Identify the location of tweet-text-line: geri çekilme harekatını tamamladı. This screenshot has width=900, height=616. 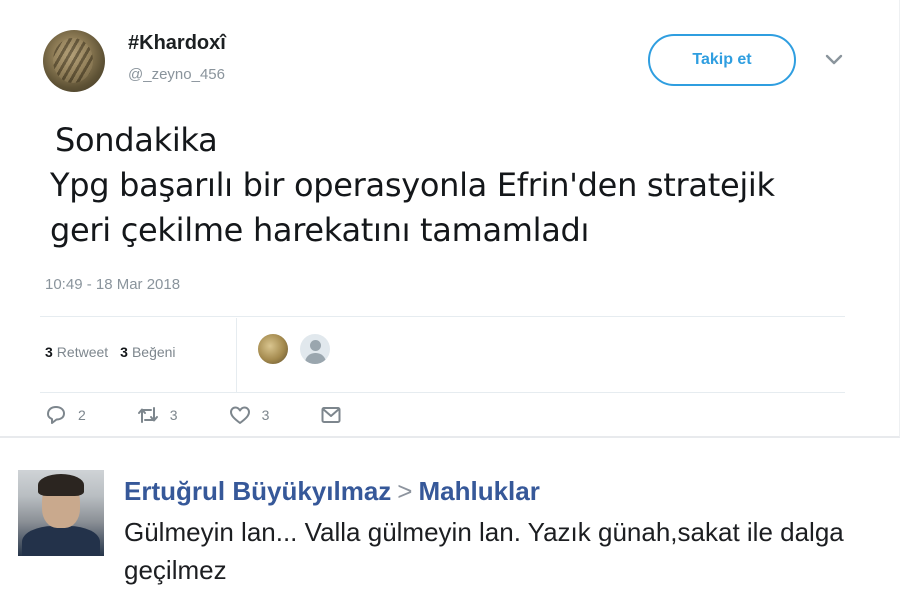
(320, 230).